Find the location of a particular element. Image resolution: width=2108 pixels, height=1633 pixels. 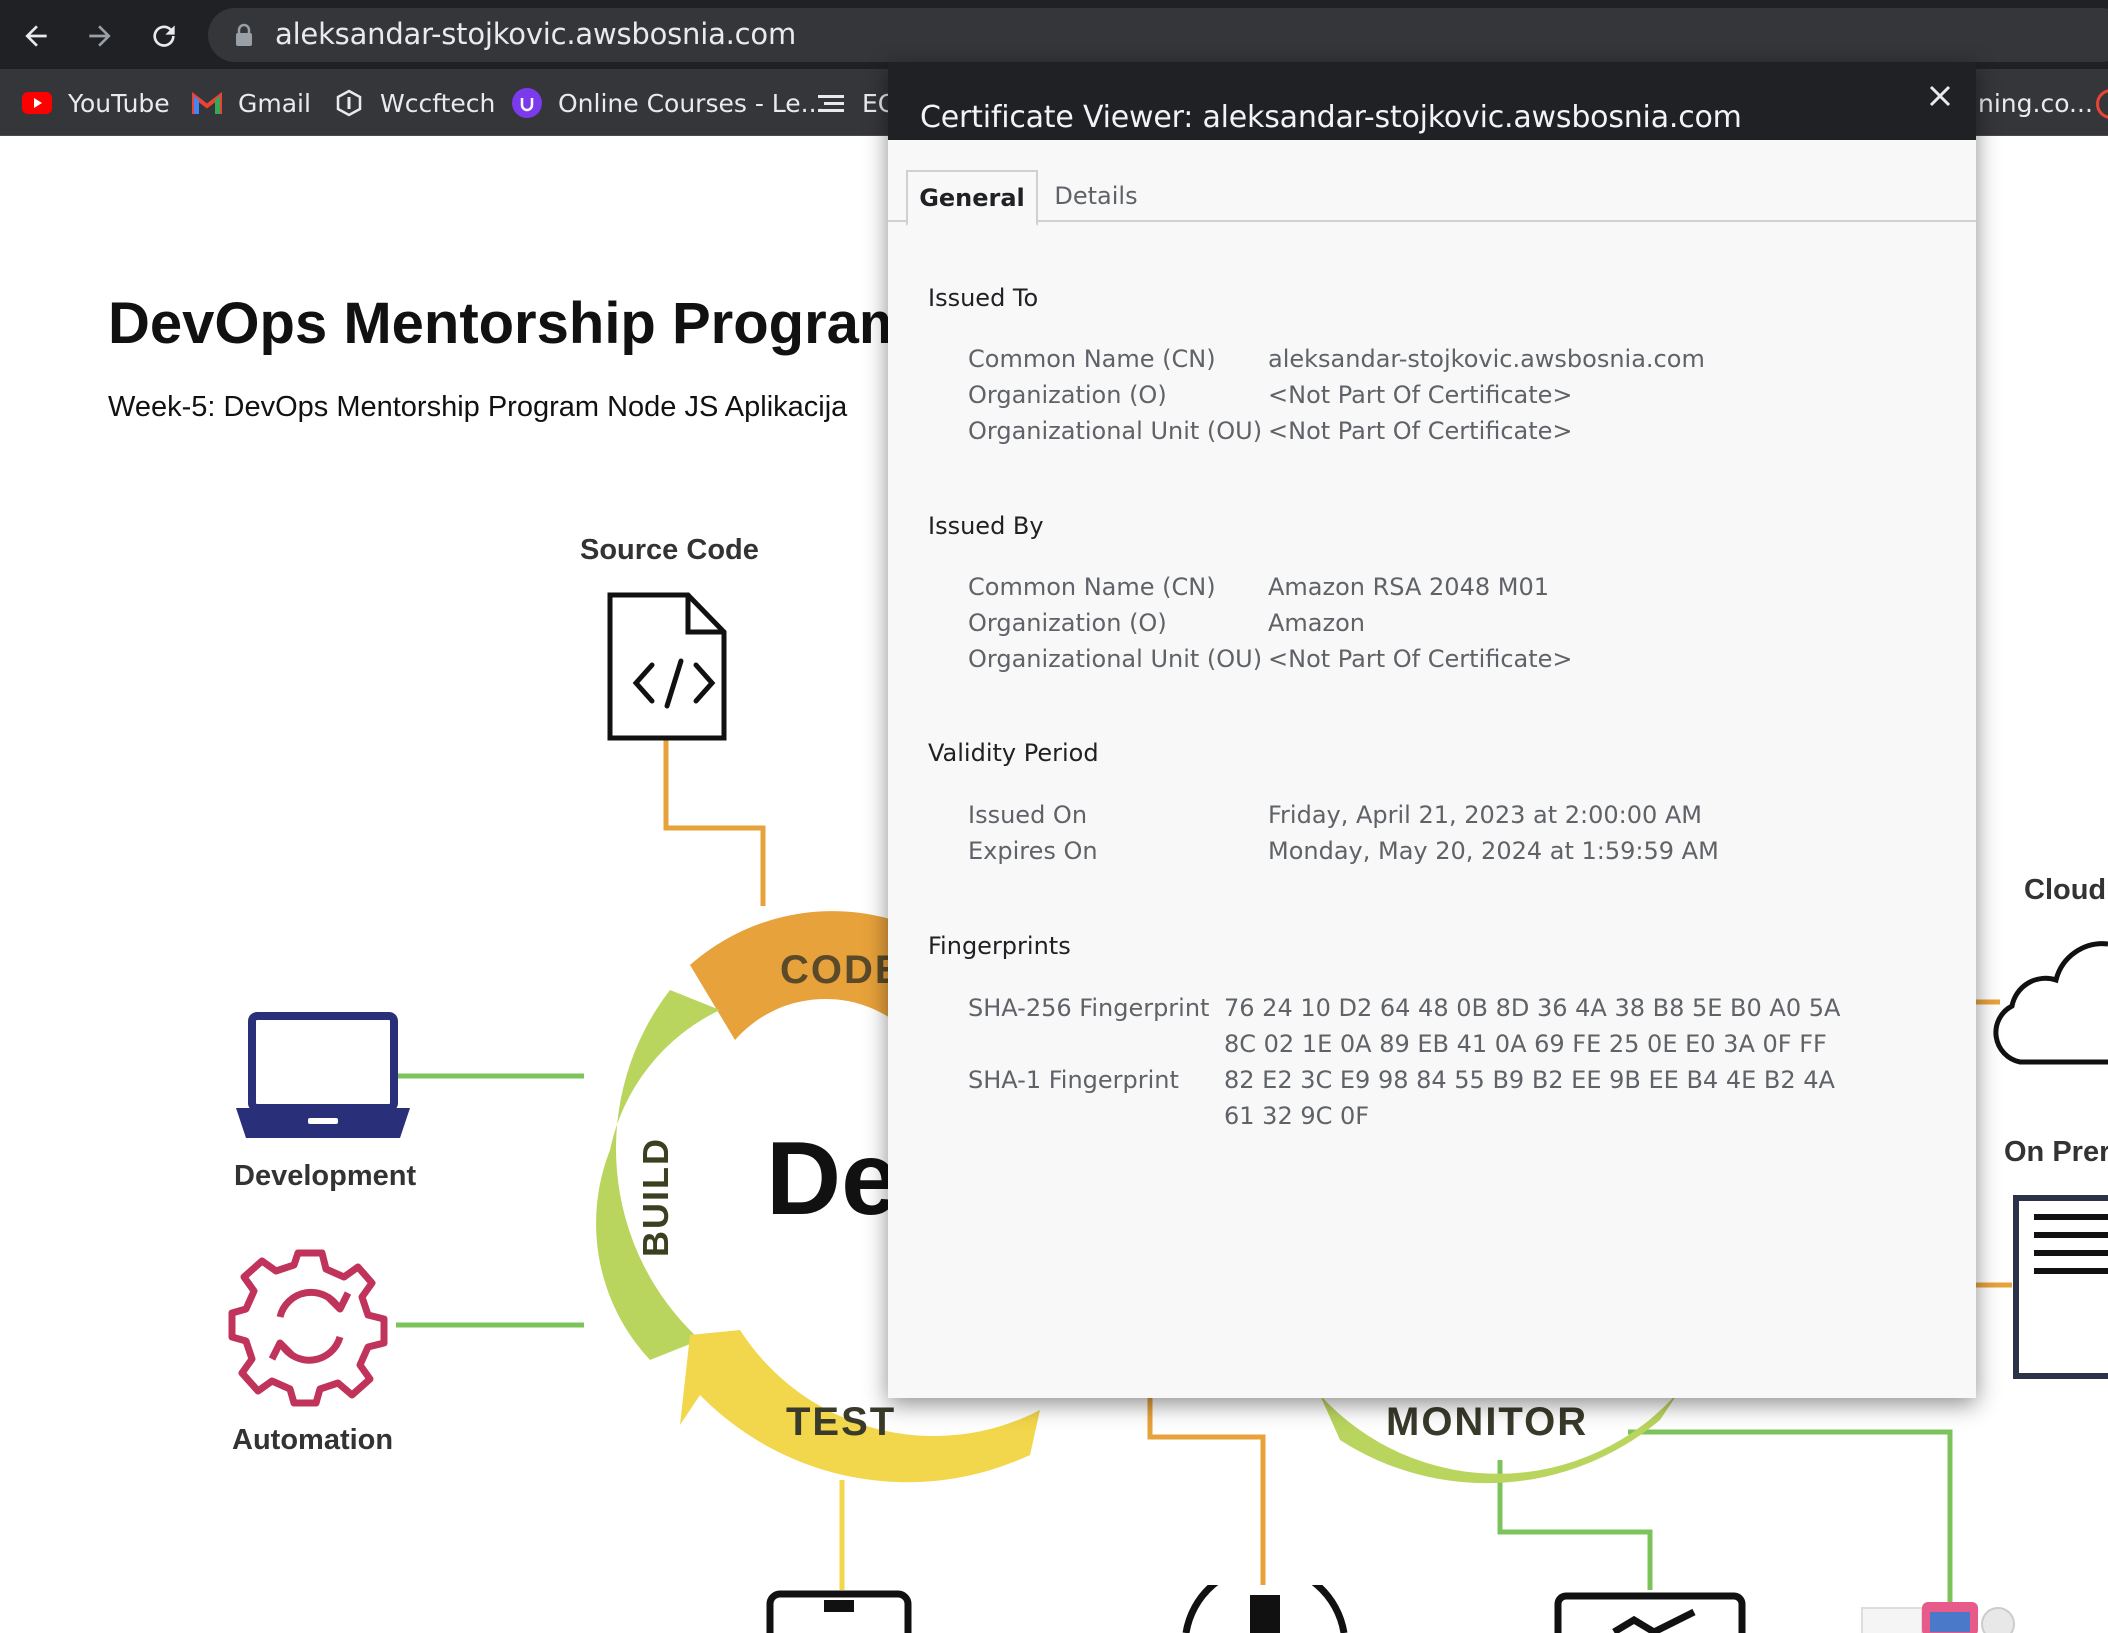

section-issued-by: Issued By is located at coordinates (986, 526).